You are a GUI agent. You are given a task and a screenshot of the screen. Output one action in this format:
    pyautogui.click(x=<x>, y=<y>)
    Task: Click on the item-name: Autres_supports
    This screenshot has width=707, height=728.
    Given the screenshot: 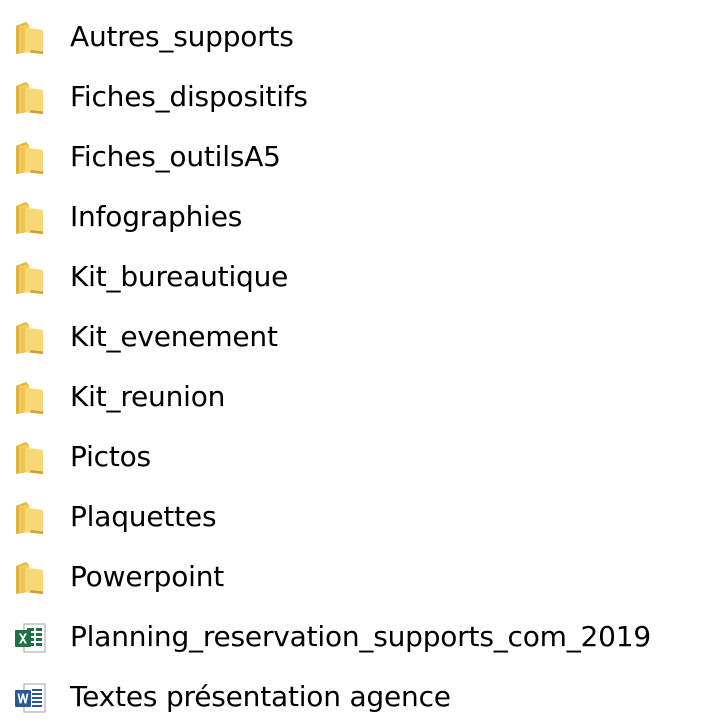 What is the action you would take?
    pyautogui.click(x=182, y=36)
    